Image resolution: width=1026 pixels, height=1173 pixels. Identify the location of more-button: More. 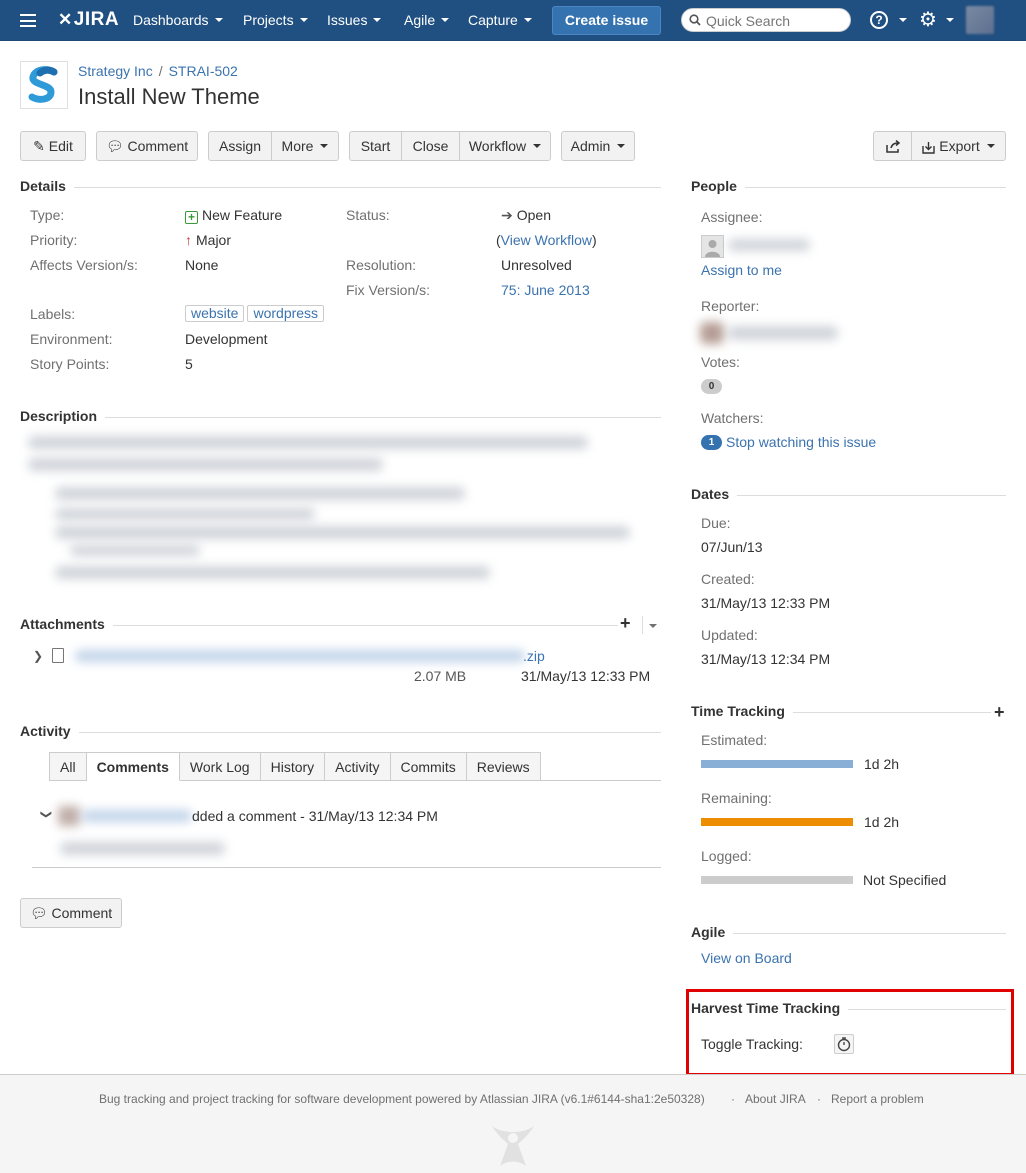
(304, 146).